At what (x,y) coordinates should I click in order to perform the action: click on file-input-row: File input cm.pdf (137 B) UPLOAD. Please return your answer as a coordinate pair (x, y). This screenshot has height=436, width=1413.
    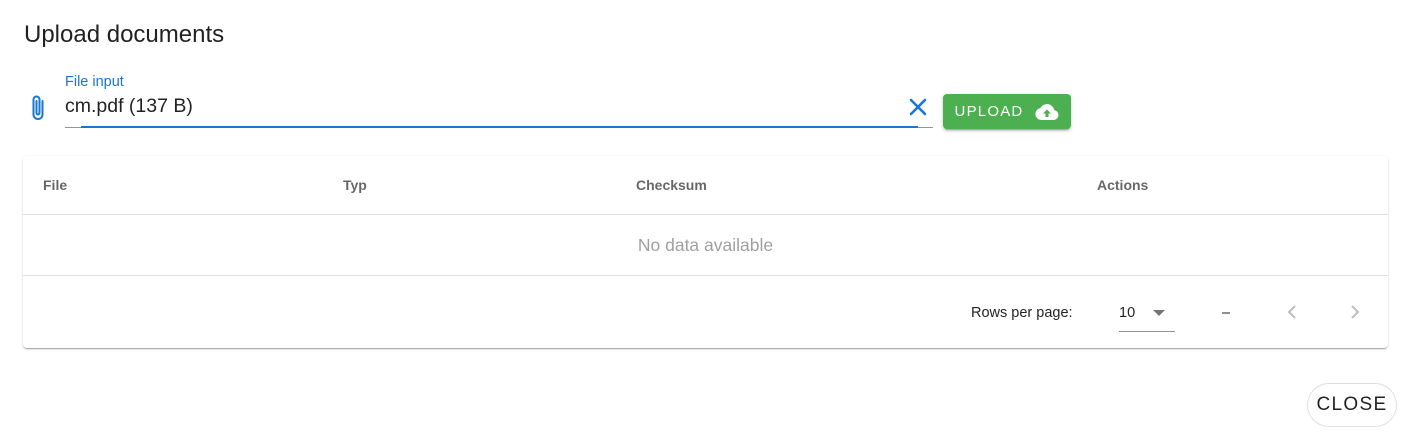
    Looking at the image, I should click on (554, 102).